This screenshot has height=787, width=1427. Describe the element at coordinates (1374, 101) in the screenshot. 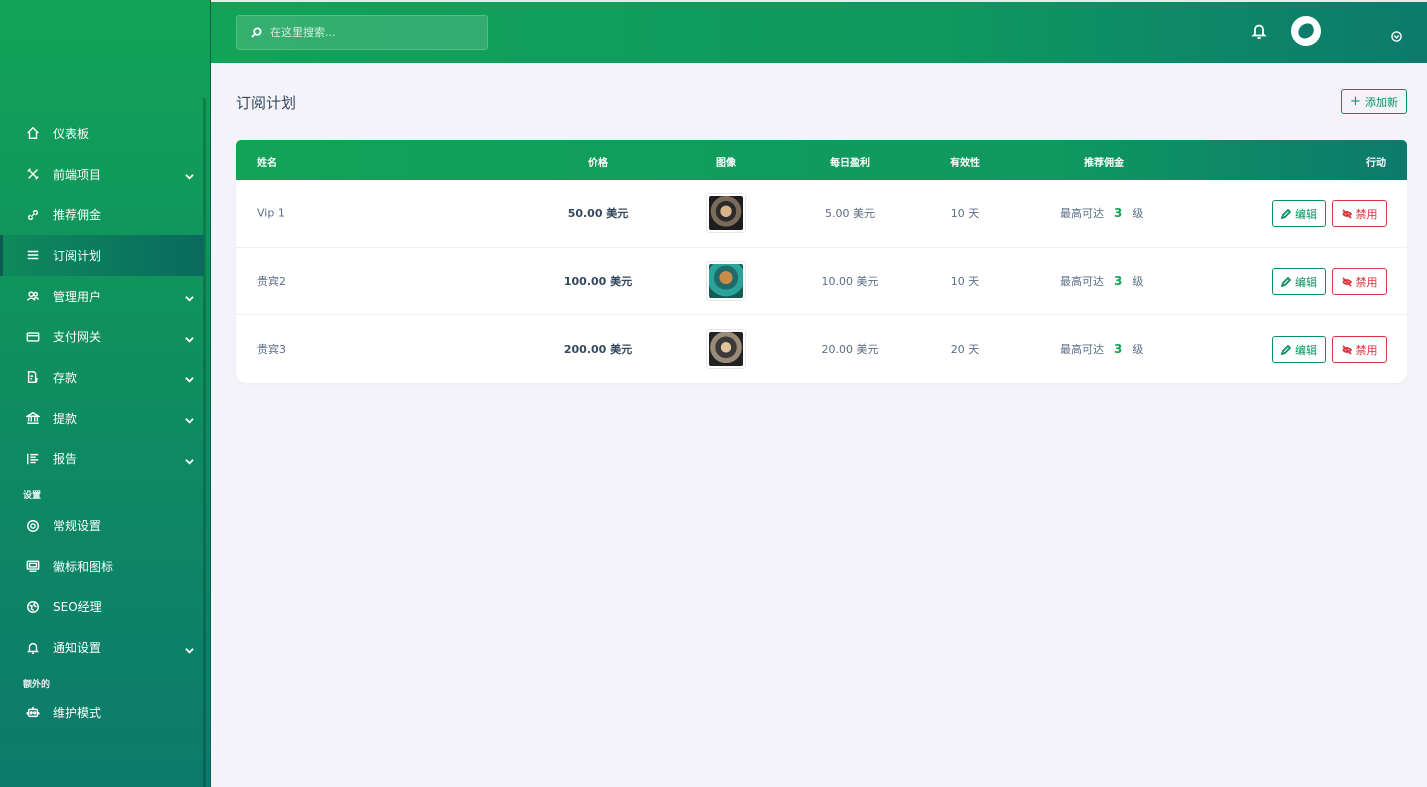

I see `add-new-button: + 添加新` at that location.